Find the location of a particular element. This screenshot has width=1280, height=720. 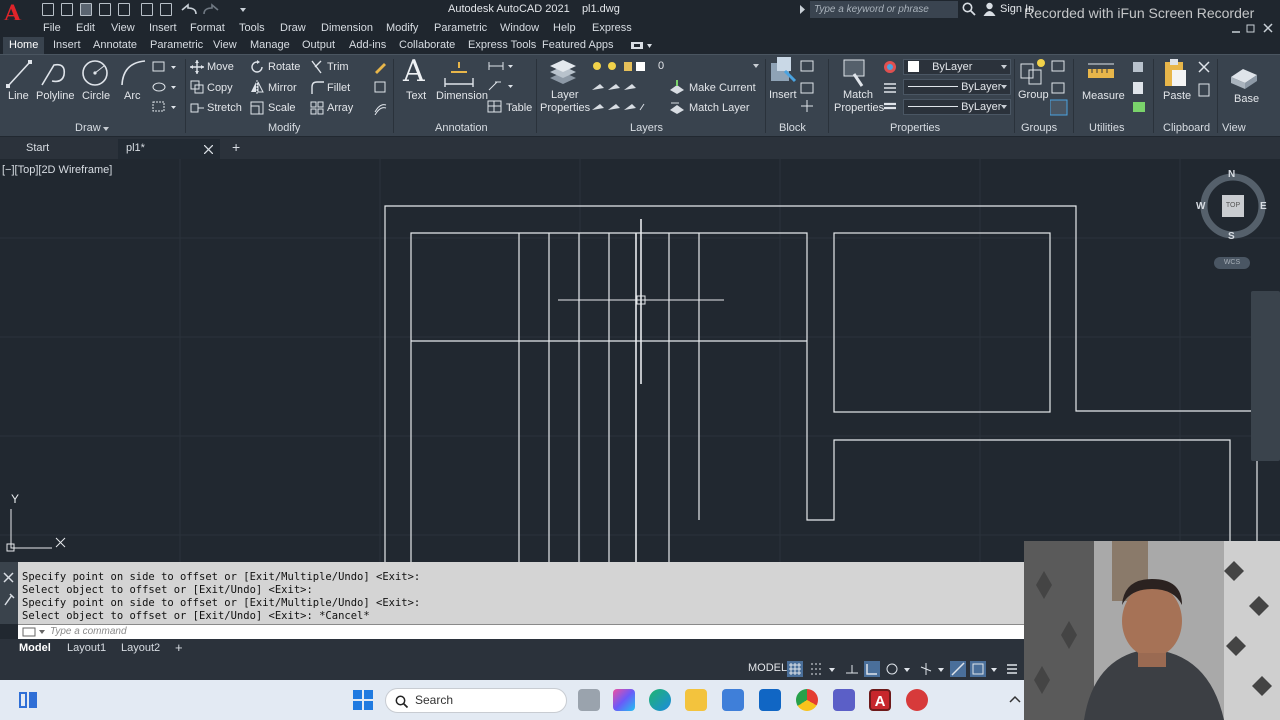

open-file-icon is located at coordinates (67, 9).